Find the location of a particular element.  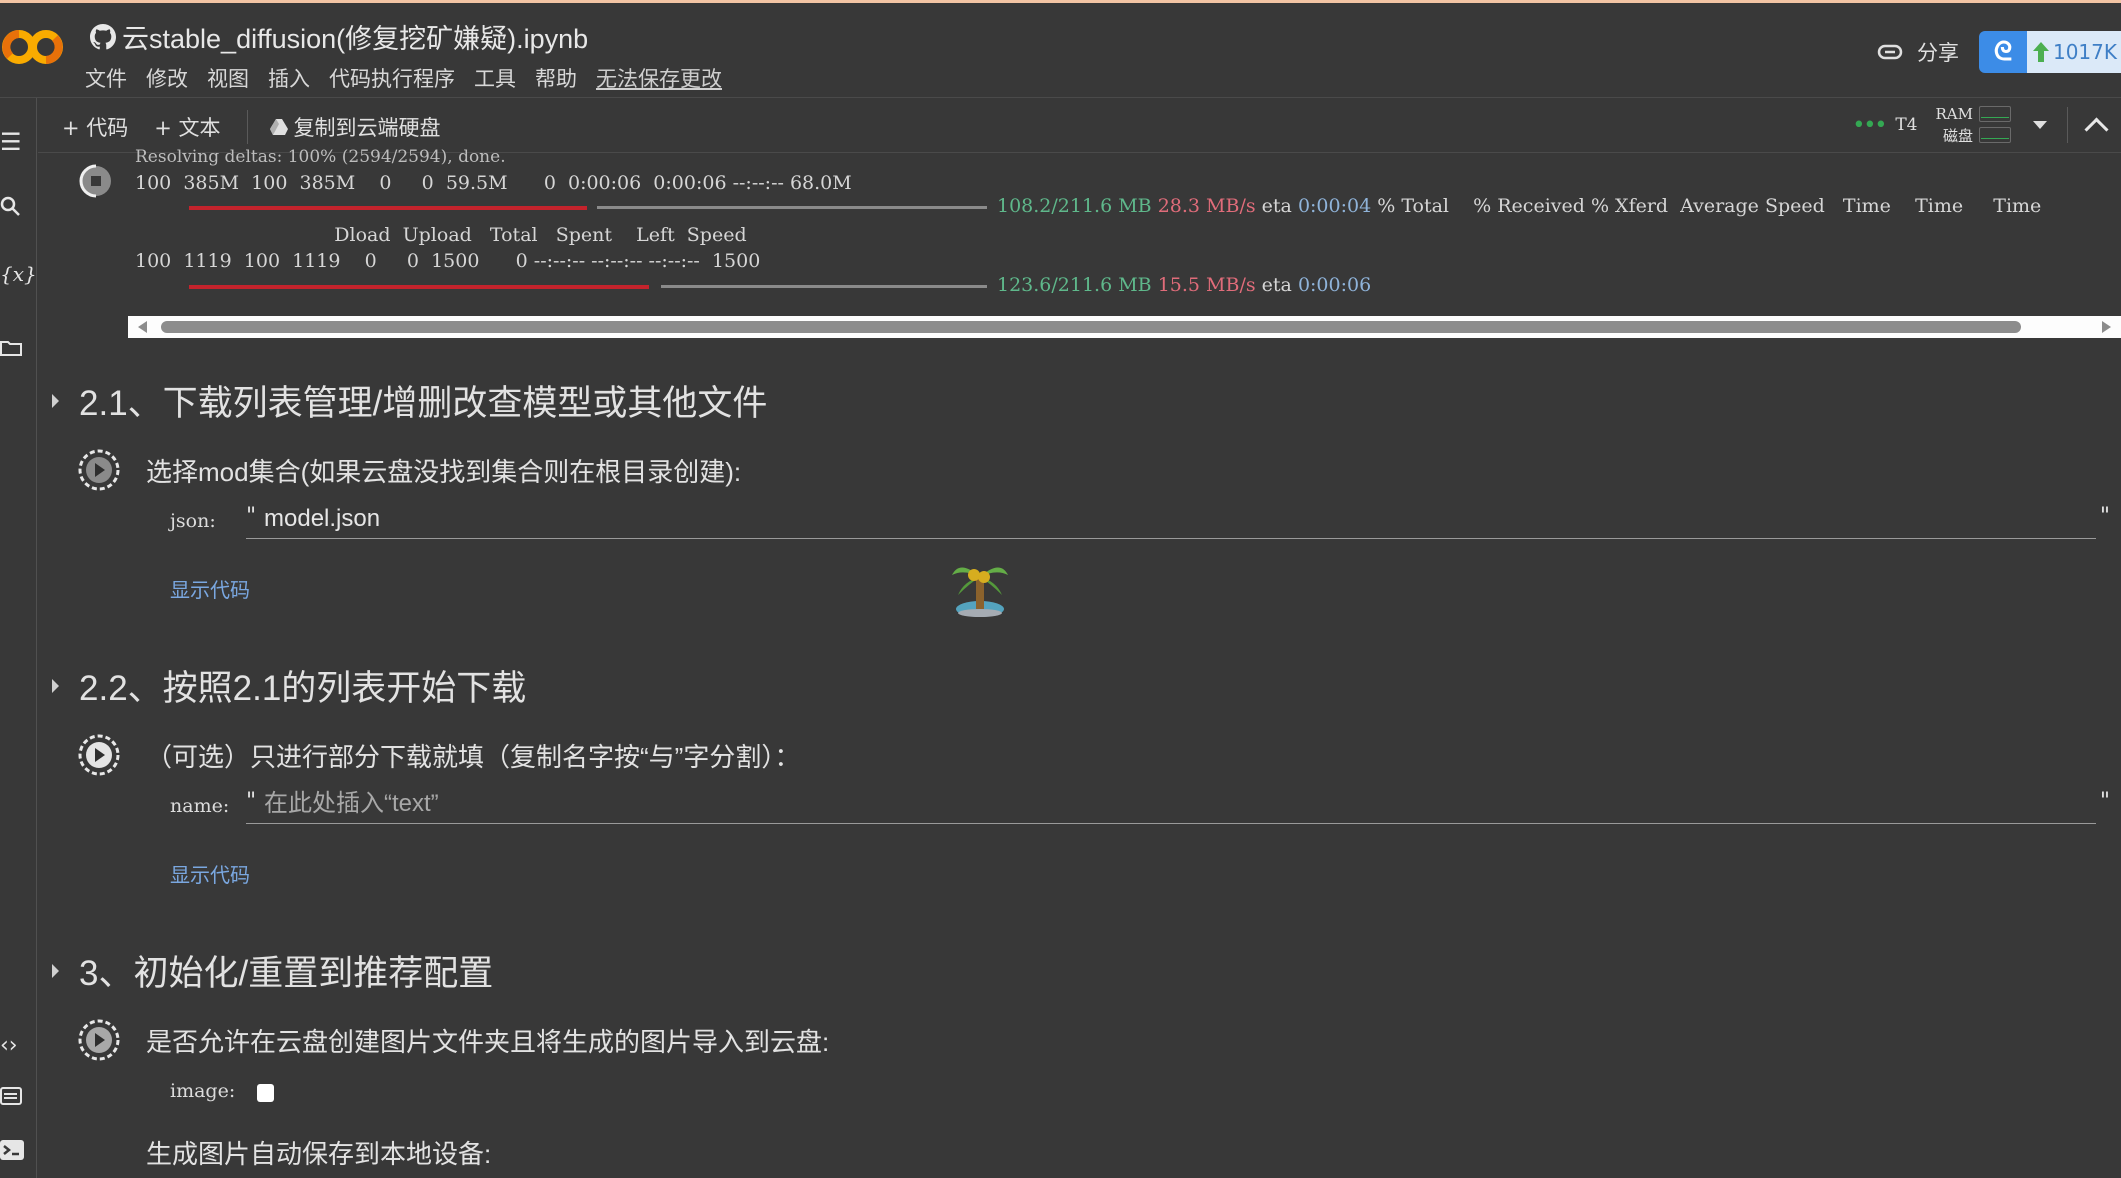

copy-to-drive-label: 复制到云端硬盘 is located at coordinates (367, 128).